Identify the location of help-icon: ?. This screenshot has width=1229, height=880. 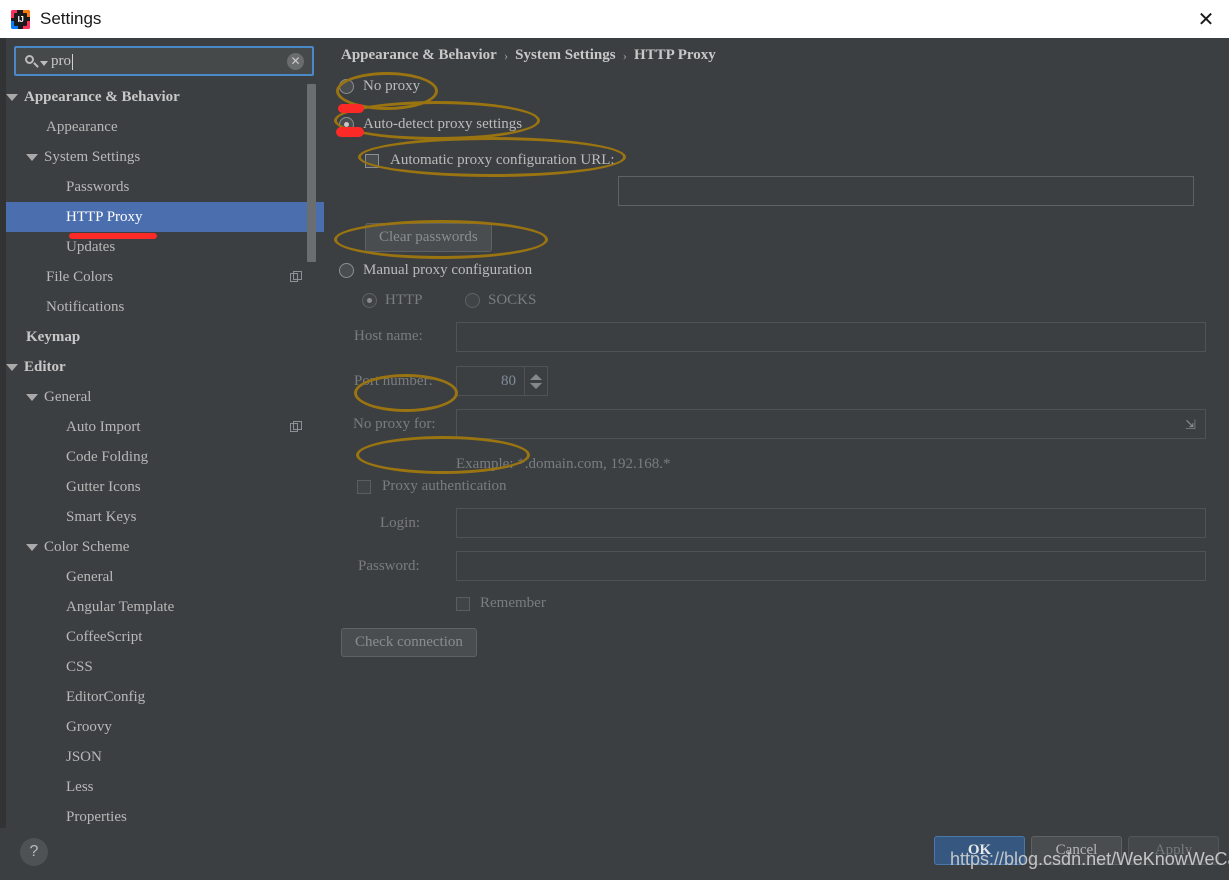
(34, 852).